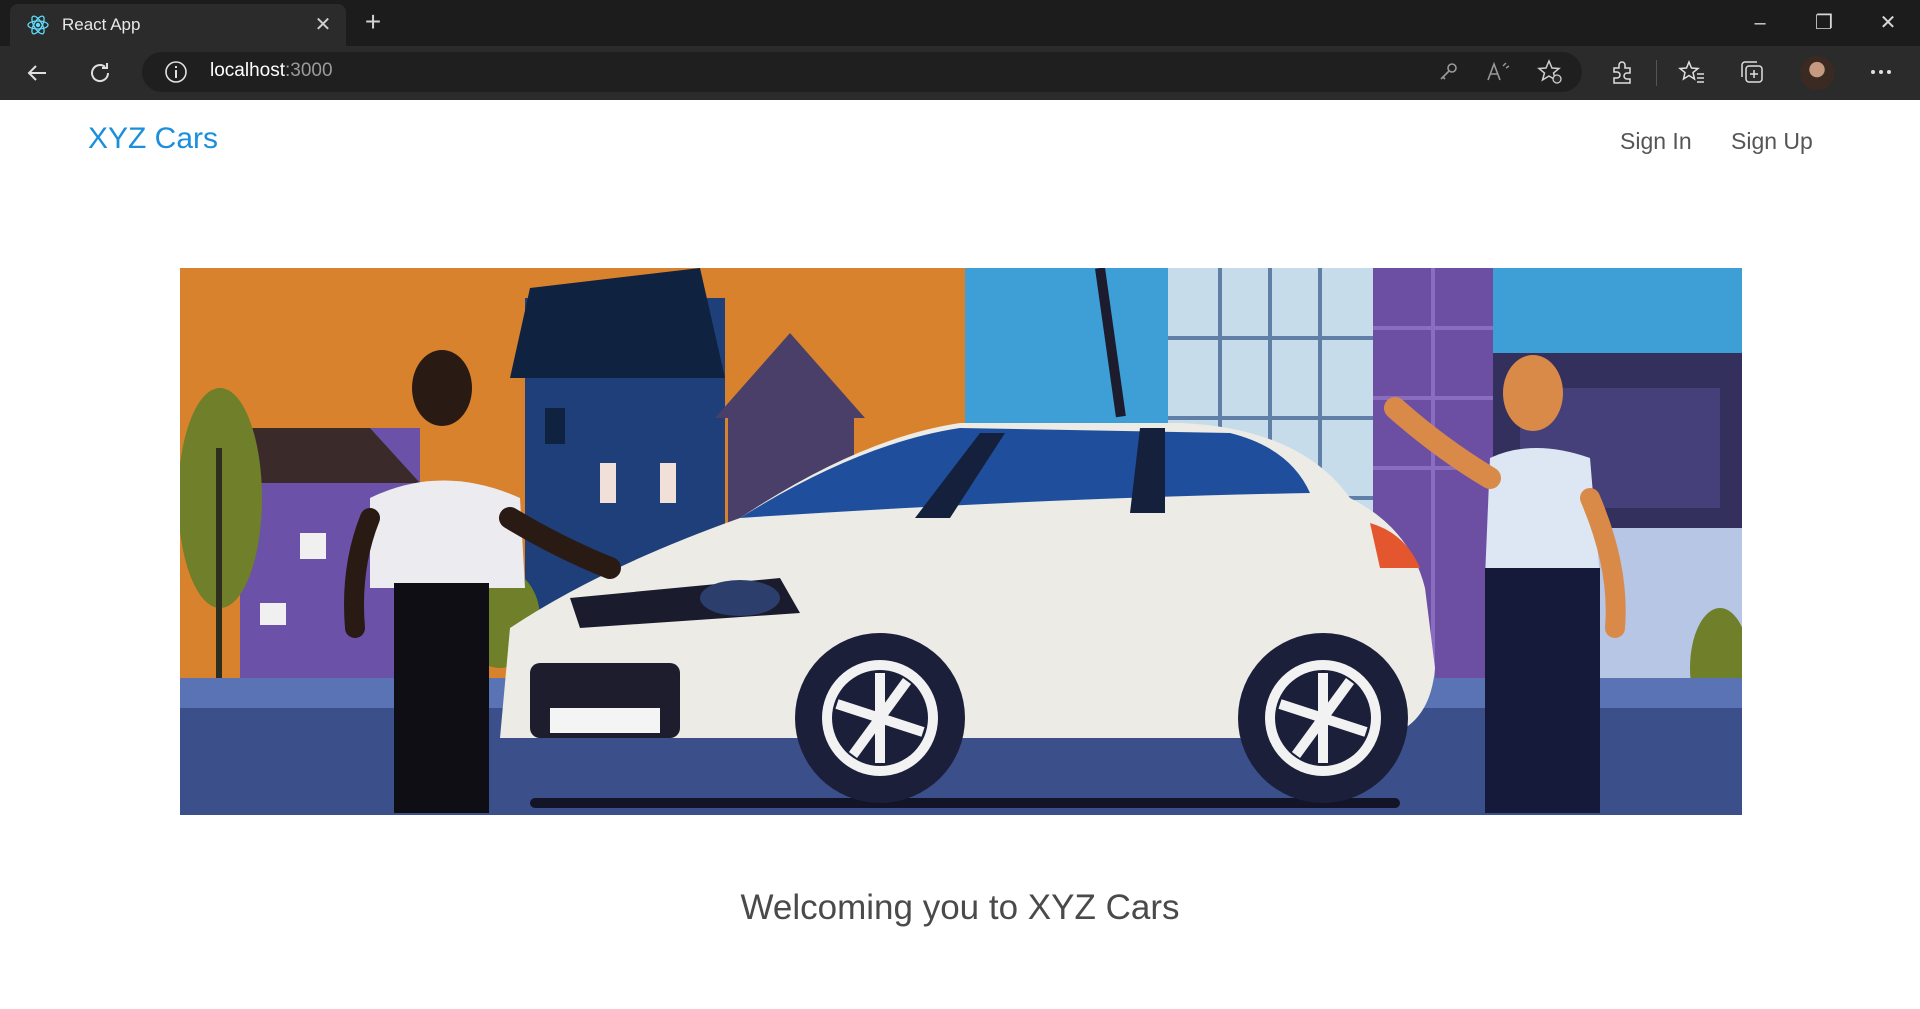 This screenshot has width=1920, height=1009. I want to click on browser-tab: React App ✕, so click(178, 25).